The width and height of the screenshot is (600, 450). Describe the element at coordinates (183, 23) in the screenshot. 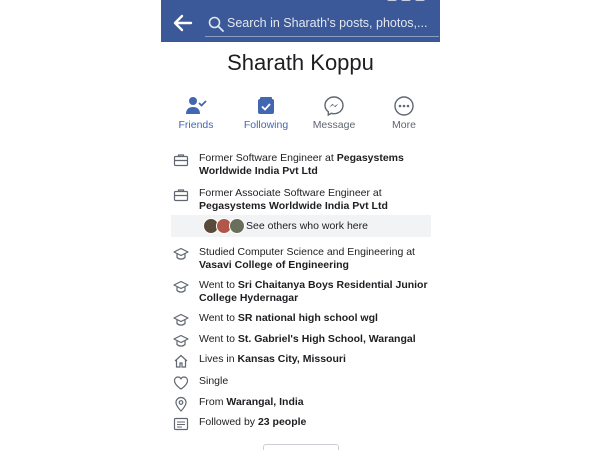

I see `back-arrow-icon` at that location.